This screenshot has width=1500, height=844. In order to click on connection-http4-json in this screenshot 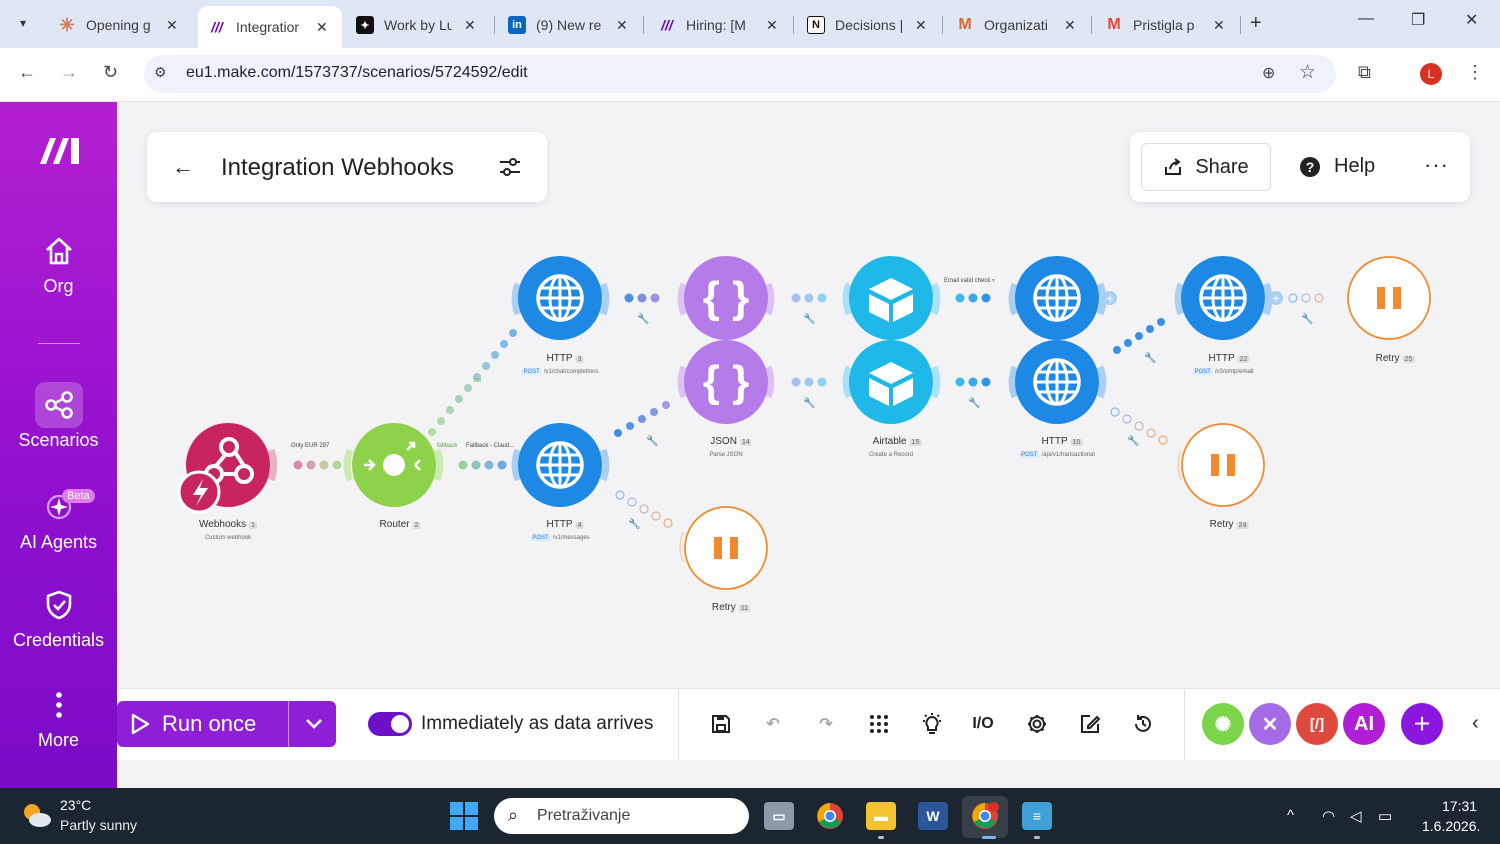, I will do `click(642, 419)`.